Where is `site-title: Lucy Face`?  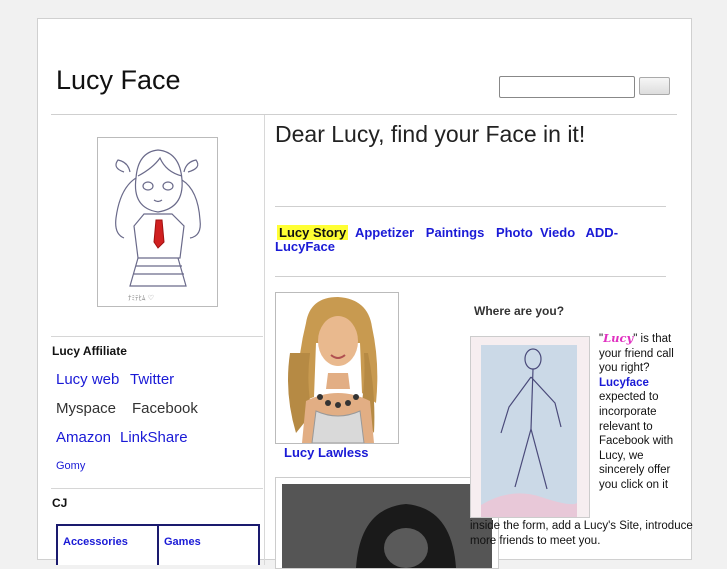
site-title: Lucy Face is located at coordinates (118, 80).